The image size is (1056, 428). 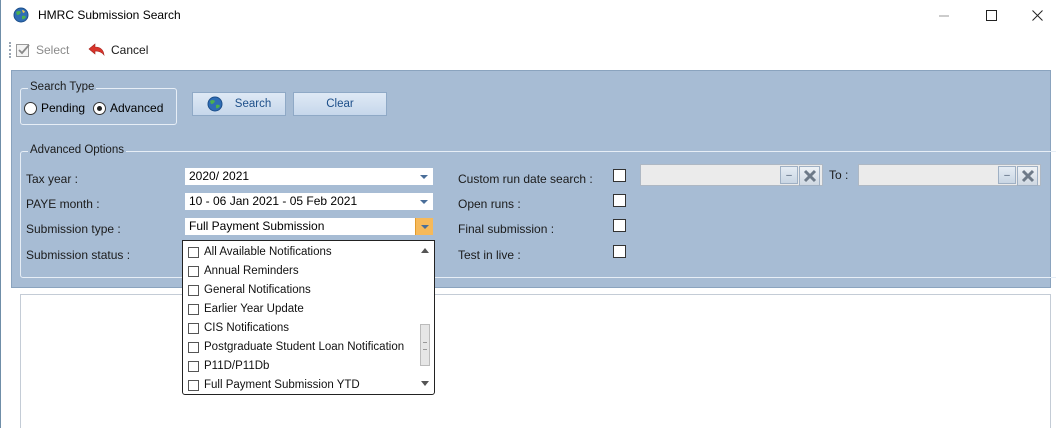 What do you see at coordinates (21, 15) in the screenshot?
I see `hmrc-globe-icon` at bounding box center [21, 15].